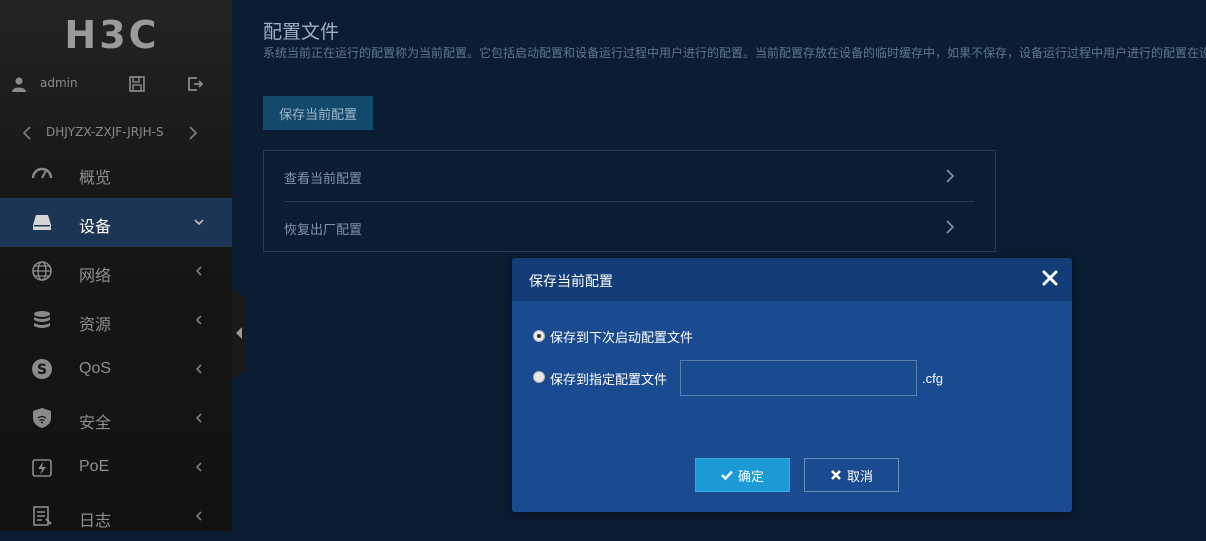  What do you see at coordinates (621, 336) in the screenshot?
I see `radio-next-startup-label: 保存到下次启动配置文件` at bounding box center [621, 336].